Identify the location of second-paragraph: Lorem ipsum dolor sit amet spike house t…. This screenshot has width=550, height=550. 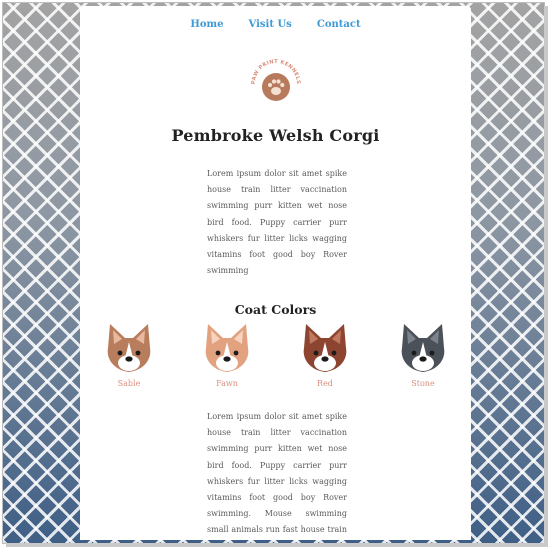
(277, 473).